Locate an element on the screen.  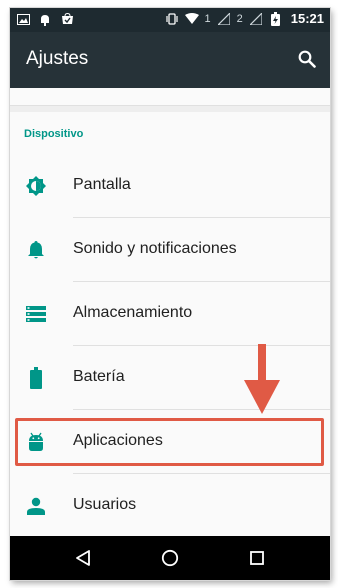
android-debug-icon is located at coordinates (45, 19).